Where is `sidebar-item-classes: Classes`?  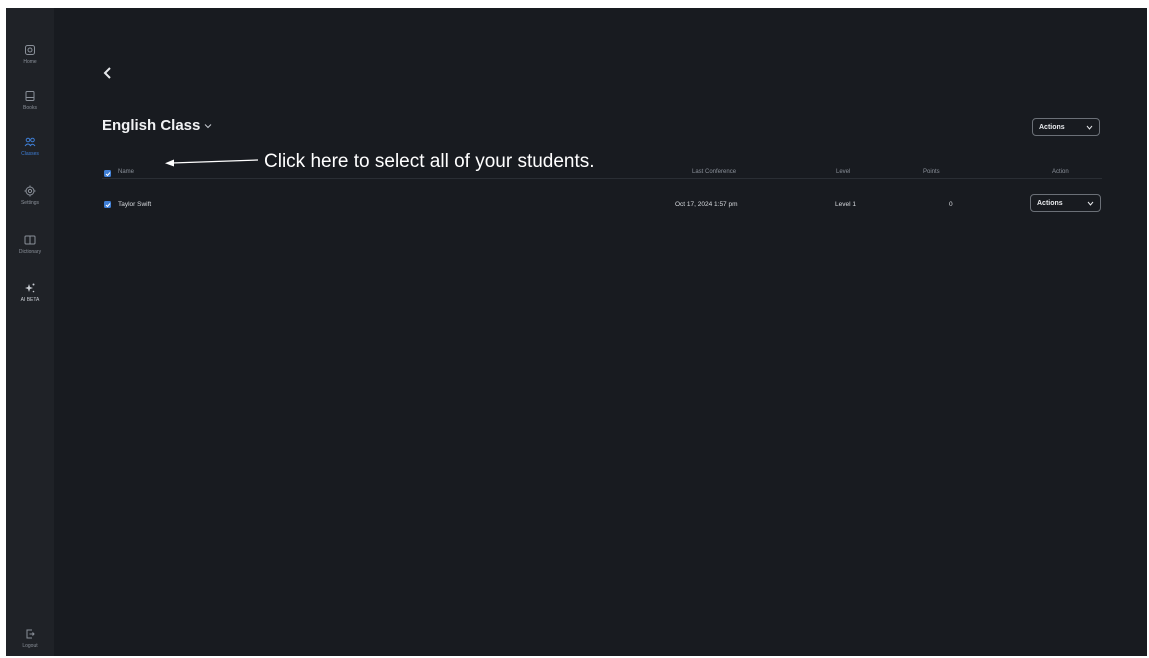
sidebar-item-classes: Classes is located at coordinates (30, 146).